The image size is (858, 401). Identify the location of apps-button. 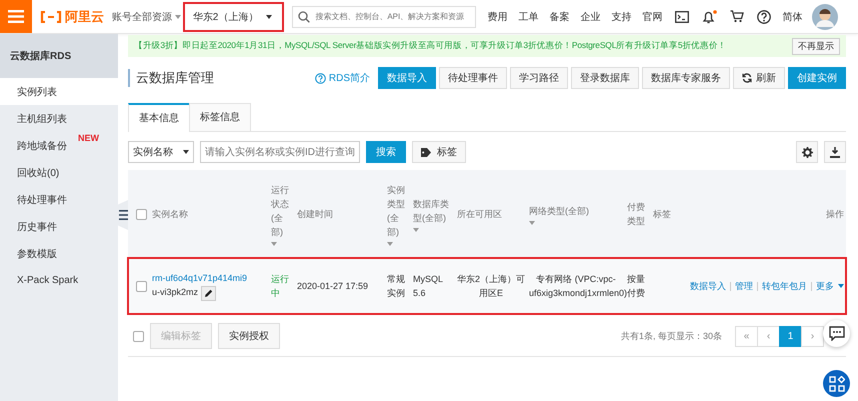
(836, 383).